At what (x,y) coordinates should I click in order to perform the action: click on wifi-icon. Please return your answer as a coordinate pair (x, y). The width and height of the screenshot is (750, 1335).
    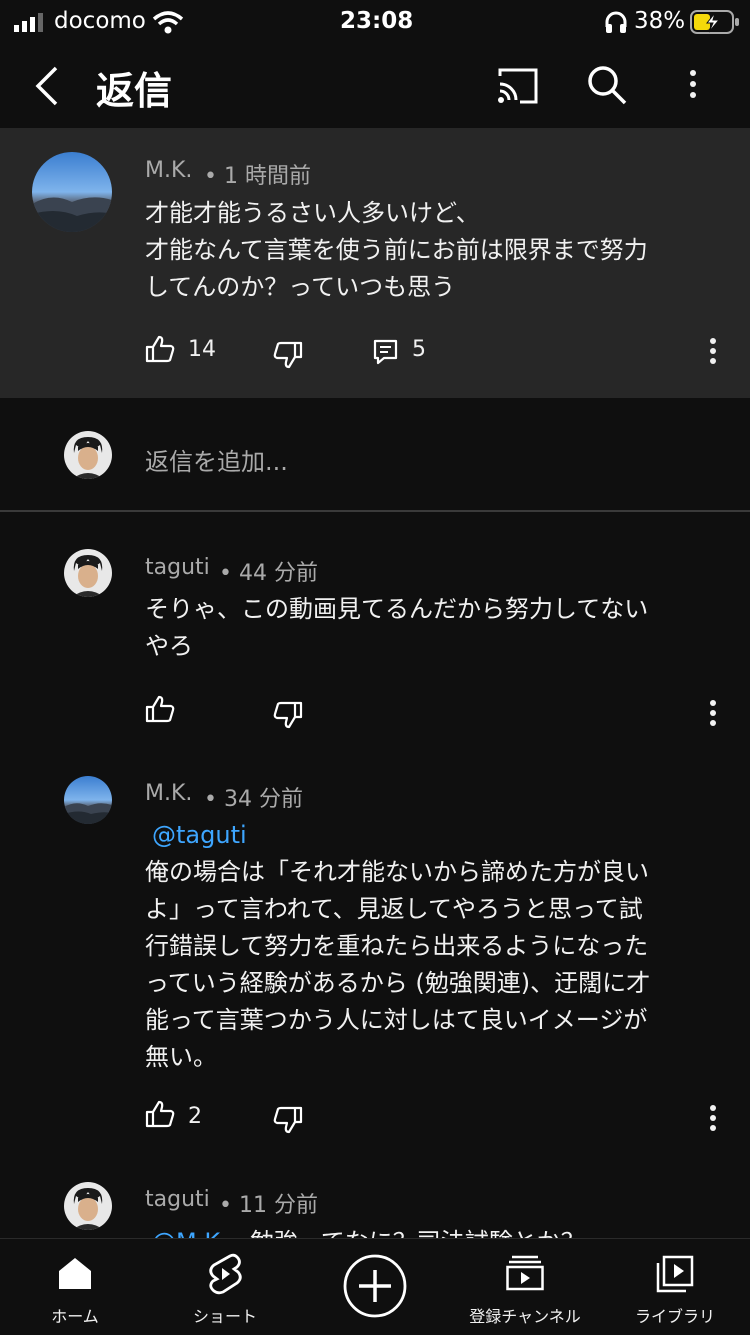
    Looking at the image, I should click on (168, 22).